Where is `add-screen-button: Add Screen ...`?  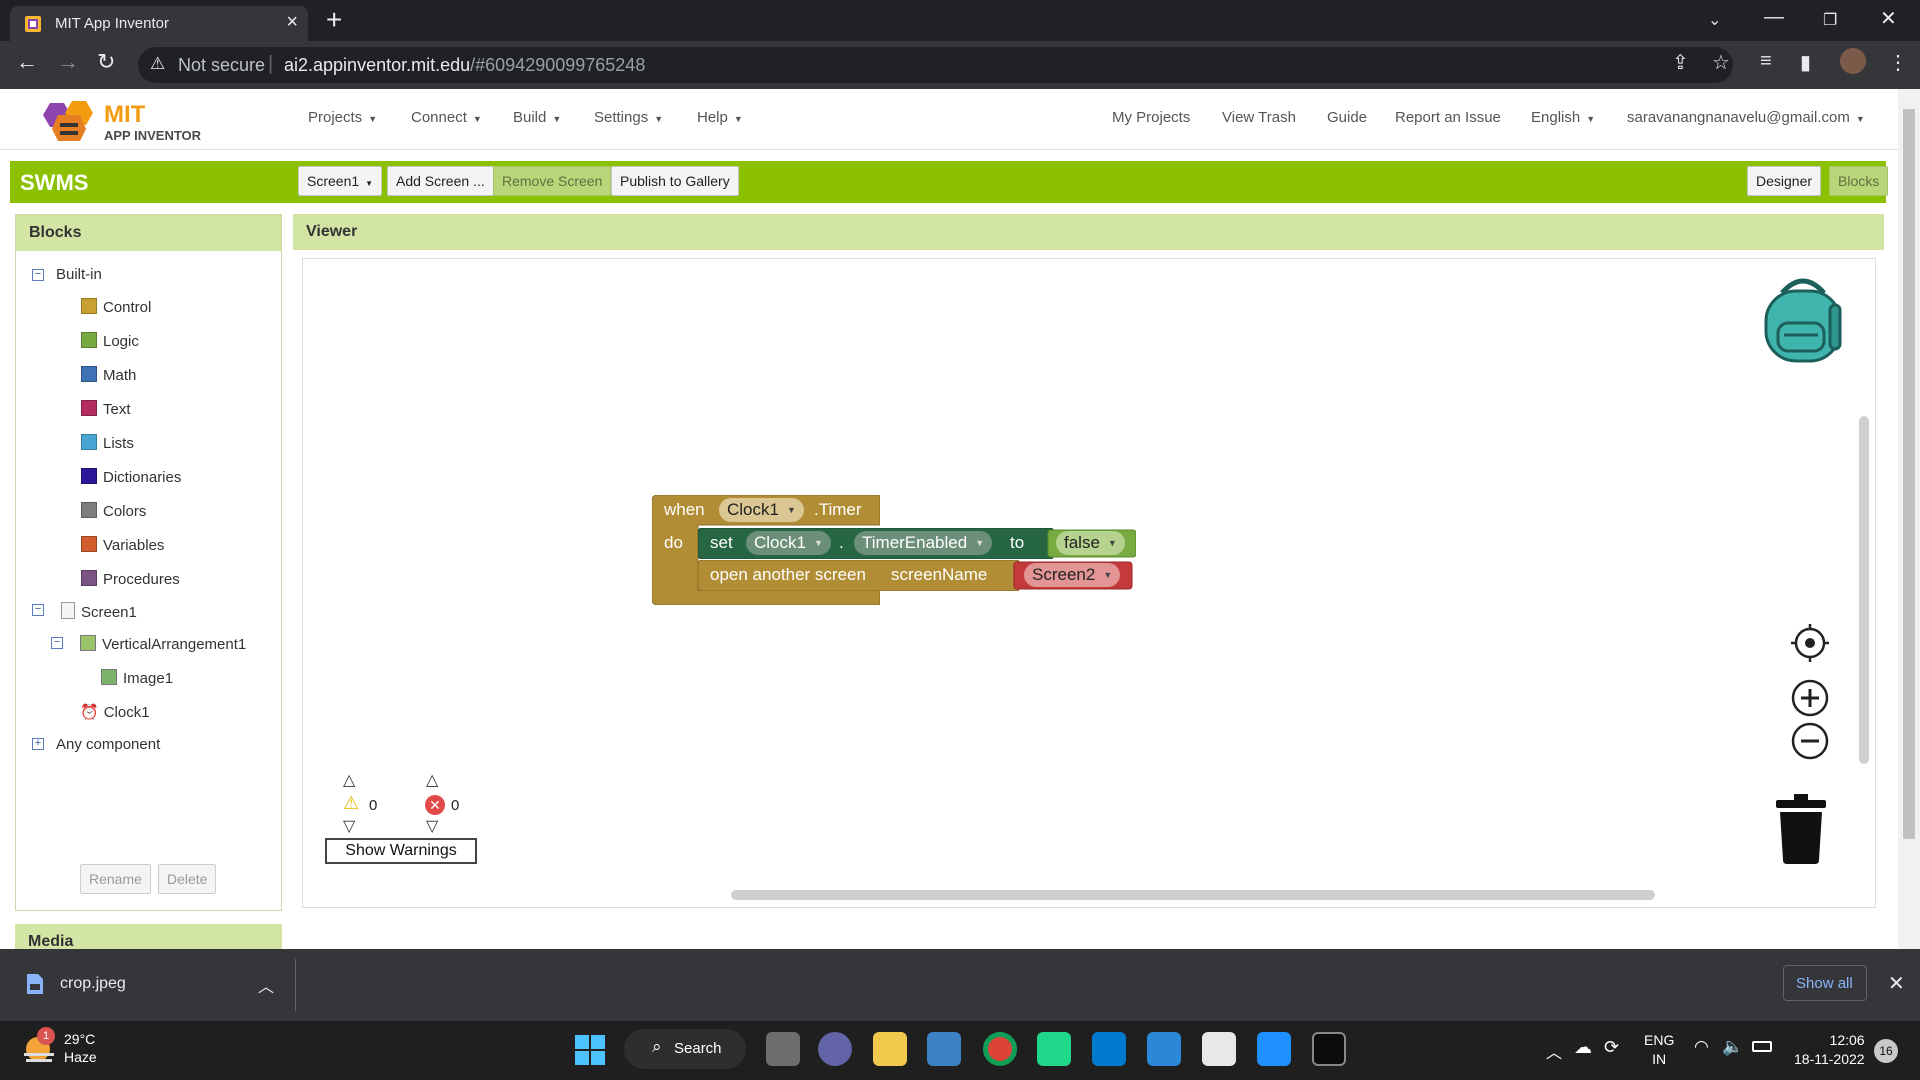
add-screen-button: Add Screen ... is located at coordinates (440, 181).